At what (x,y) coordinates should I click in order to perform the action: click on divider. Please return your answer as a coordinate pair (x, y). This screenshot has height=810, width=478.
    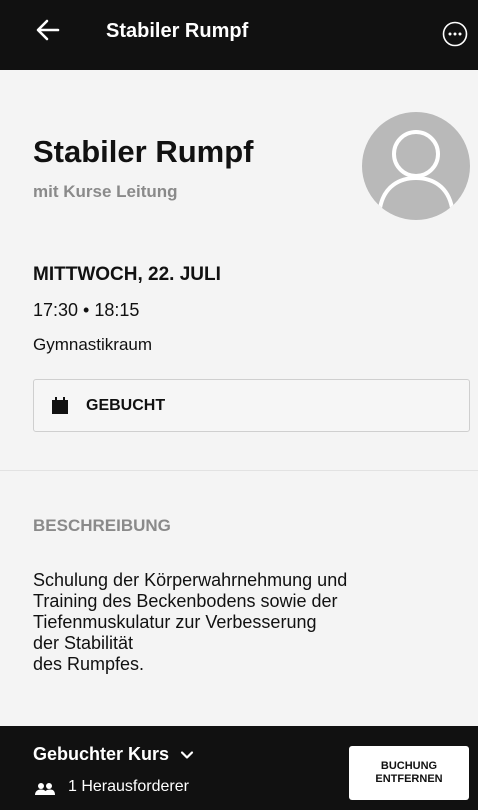
    Looking at the image, I should click on (239, 470).